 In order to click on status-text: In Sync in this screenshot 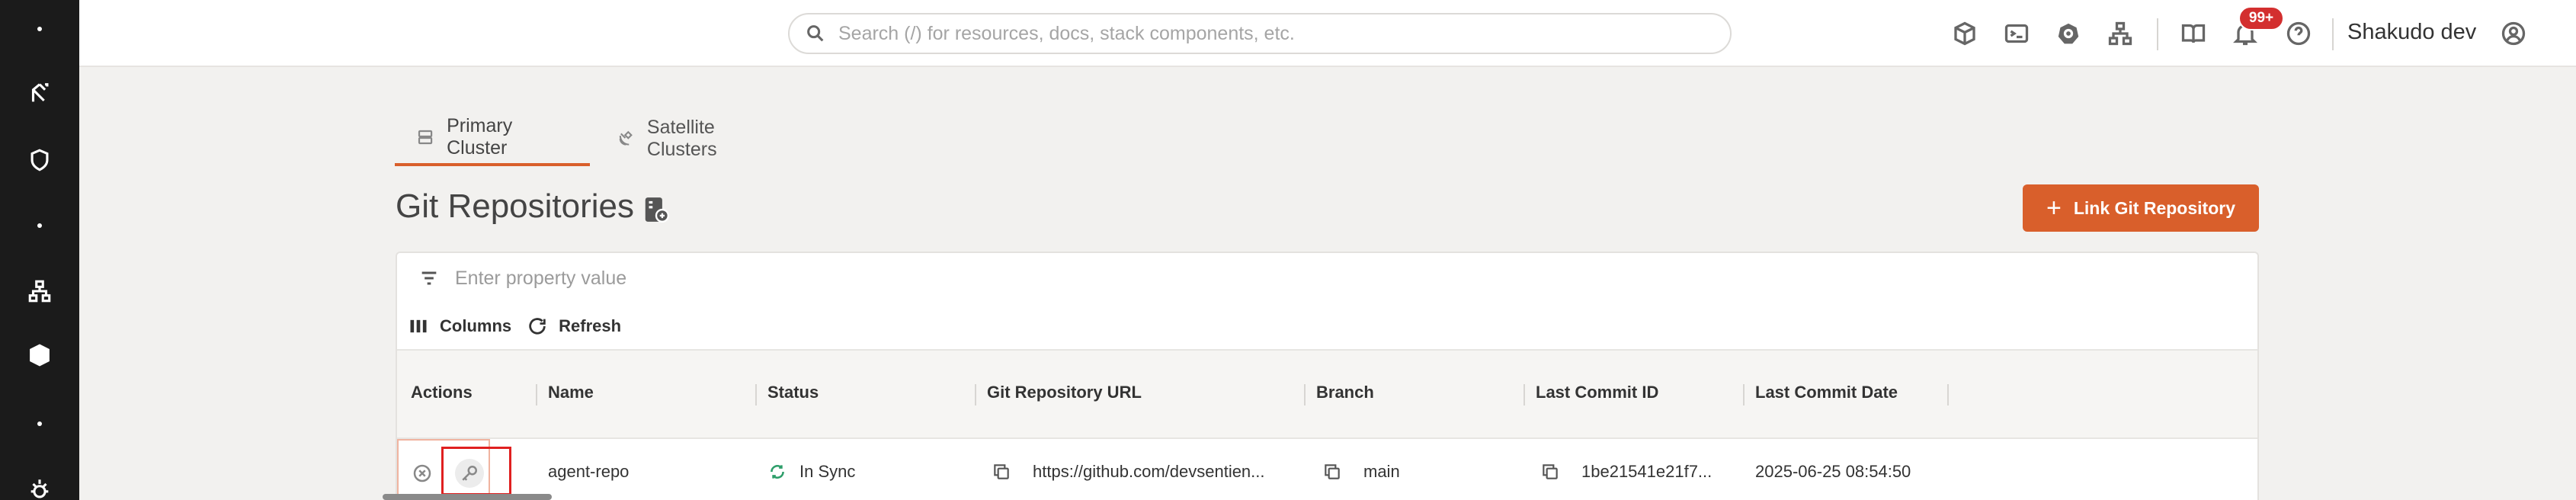, I will do `click(827, 472)`.